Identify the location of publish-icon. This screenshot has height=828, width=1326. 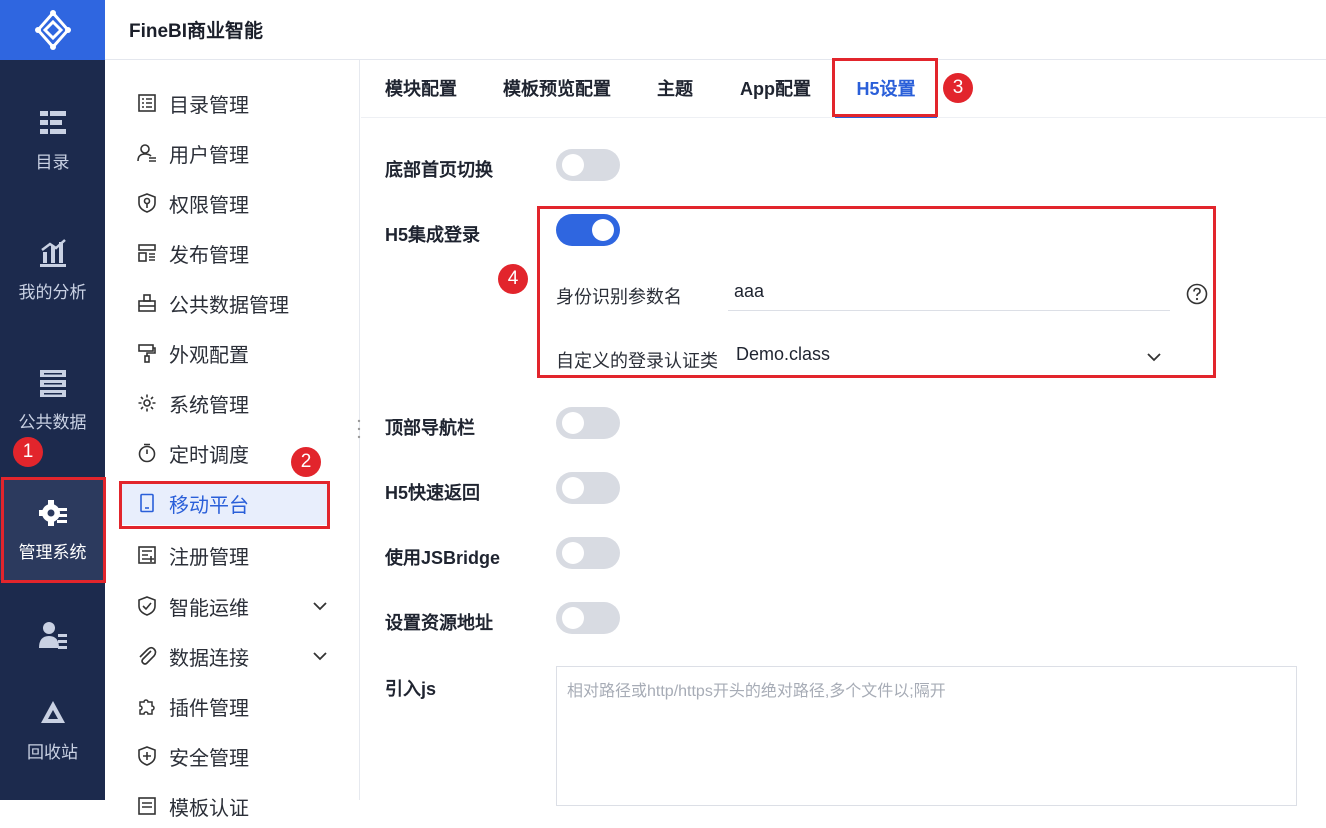
(147, 253).